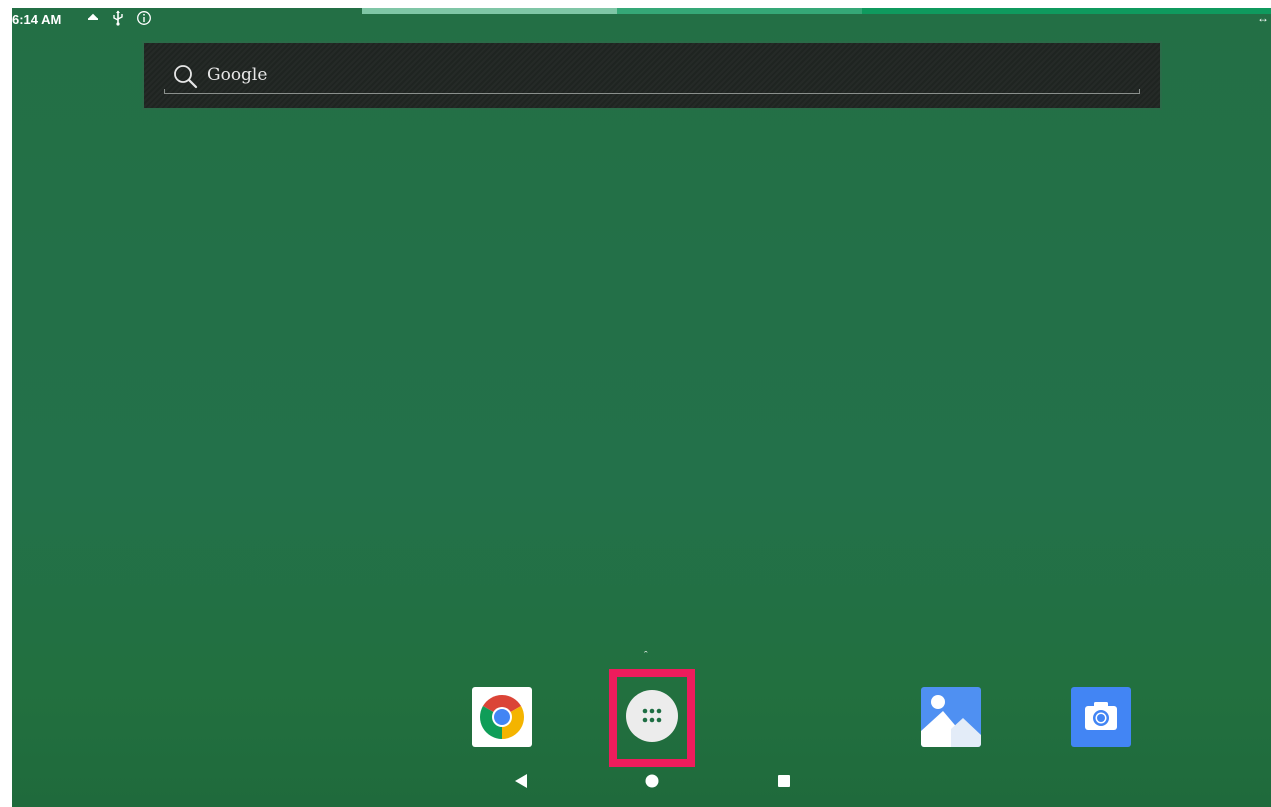  What do you see at coordinates (784, 781) in the screenshot?
I see `recents-icon` at bounding box center [784, 781].